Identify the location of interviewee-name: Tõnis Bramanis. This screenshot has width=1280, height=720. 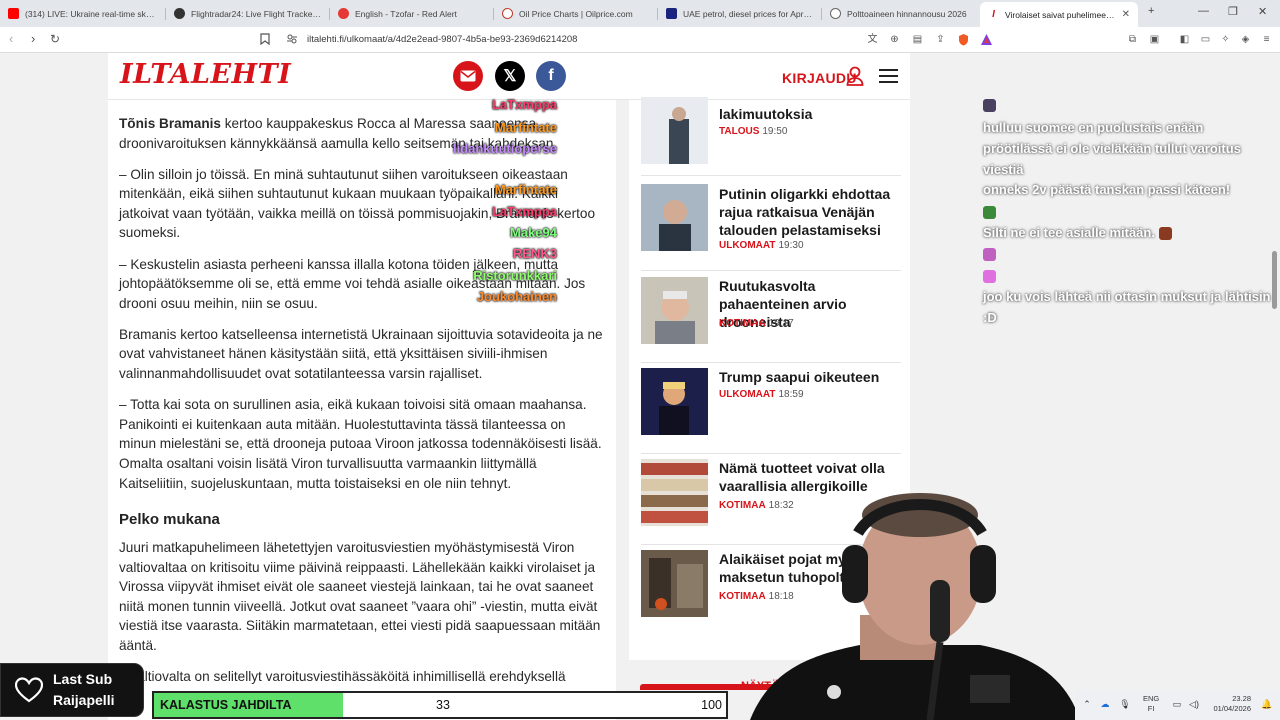
(170, 123).